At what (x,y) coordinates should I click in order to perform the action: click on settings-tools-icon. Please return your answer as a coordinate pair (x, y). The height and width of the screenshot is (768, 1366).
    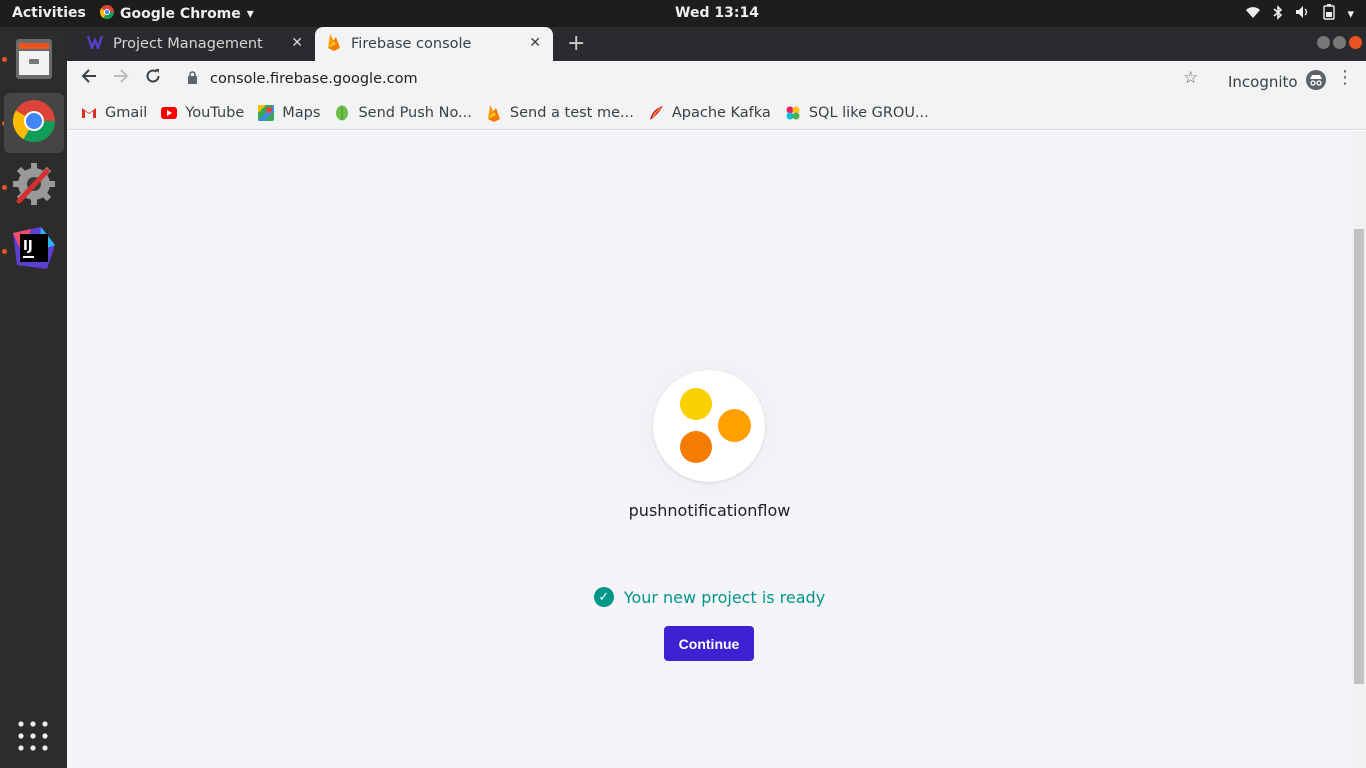
    Looking at the image, I should click on (34, 186).